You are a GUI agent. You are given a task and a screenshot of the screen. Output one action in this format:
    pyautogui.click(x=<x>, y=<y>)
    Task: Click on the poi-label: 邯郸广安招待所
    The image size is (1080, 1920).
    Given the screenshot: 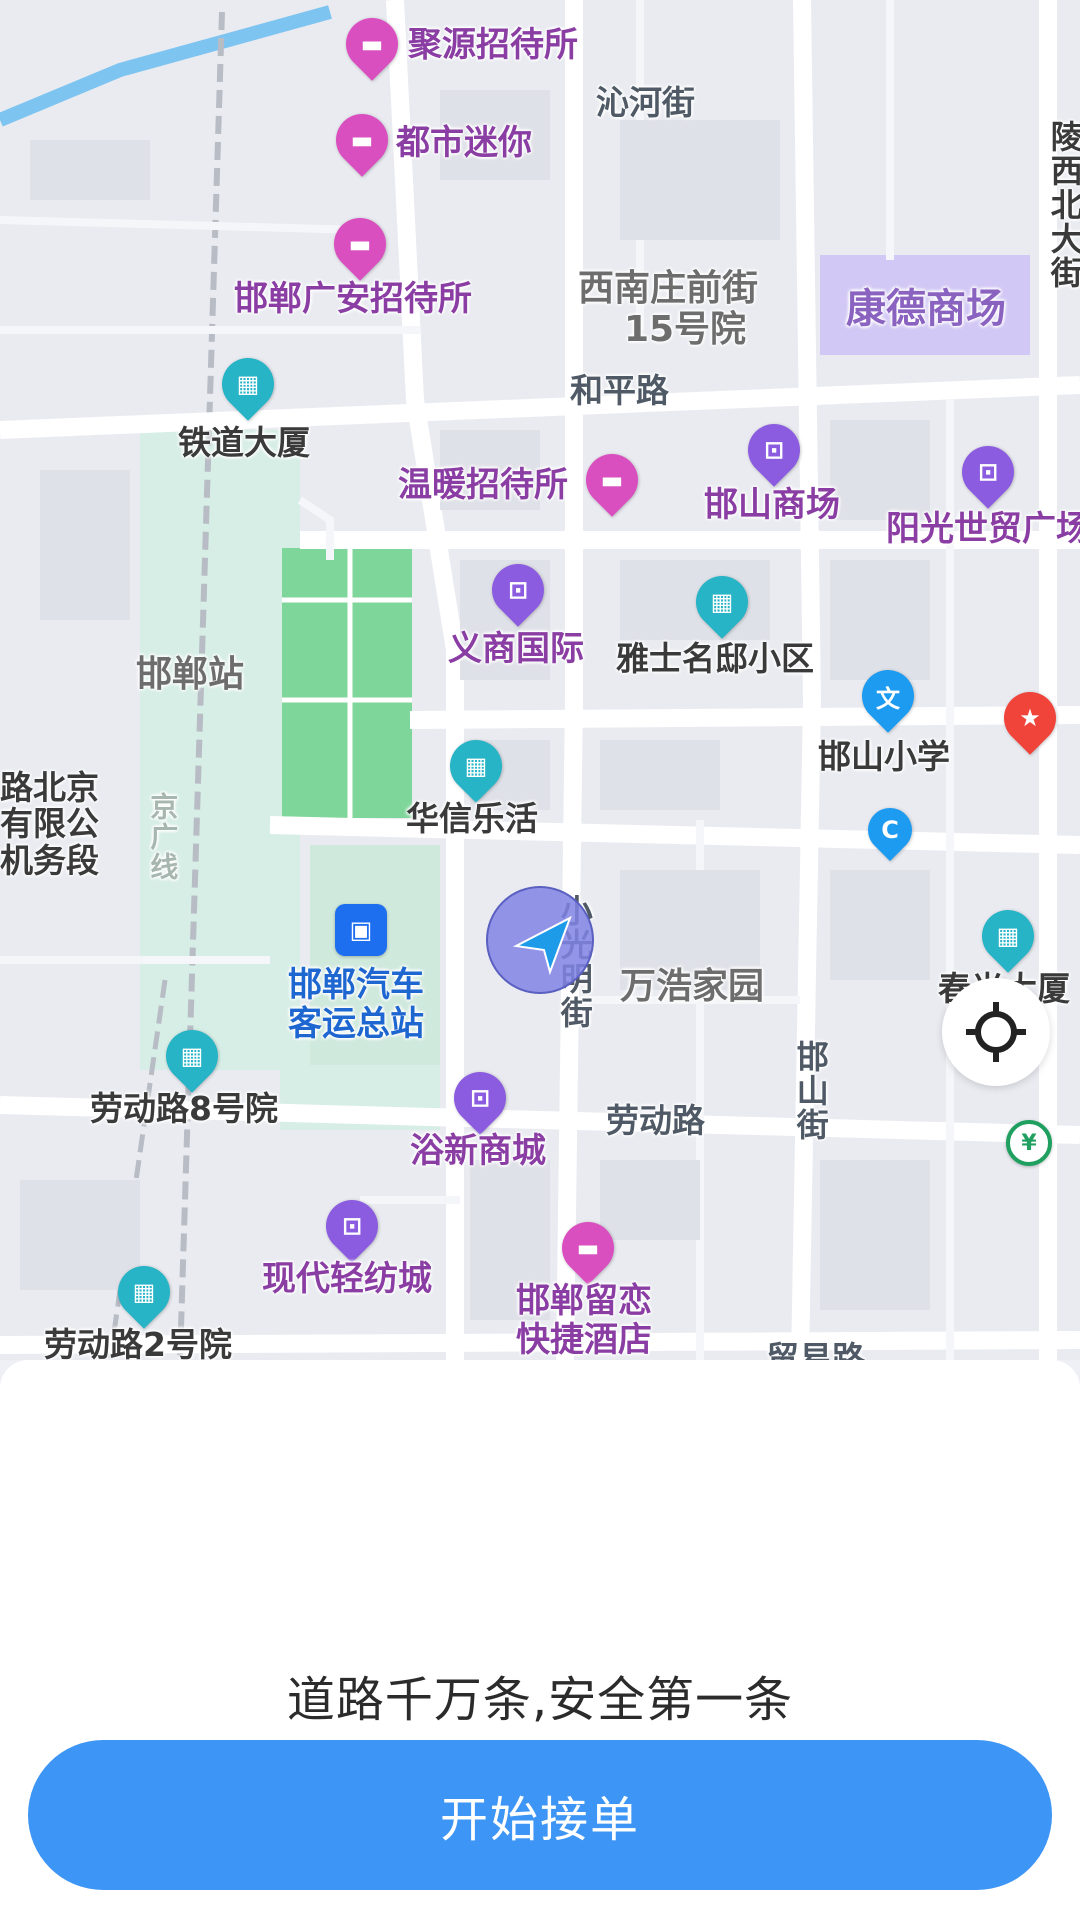 What is the action you would take?
    pyautogui.click(x=353, y=299)
    